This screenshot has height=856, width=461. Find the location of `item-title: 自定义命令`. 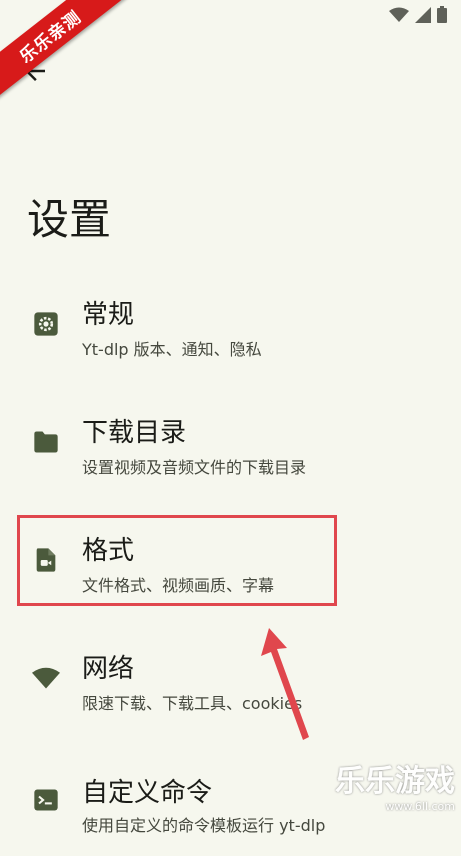

item-title: 自定义命令 is located at coordinates (147, 793).